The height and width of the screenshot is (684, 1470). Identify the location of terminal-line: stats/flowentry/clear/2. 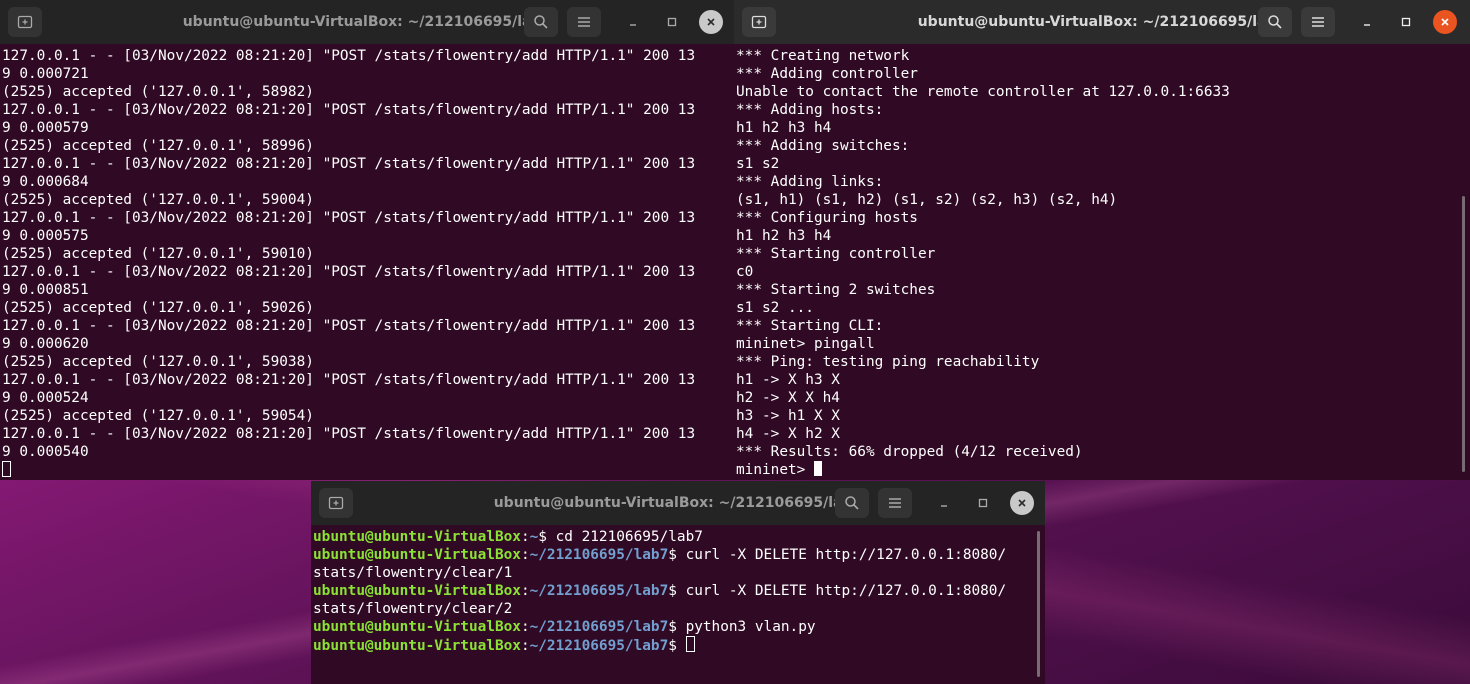
(679, 609).